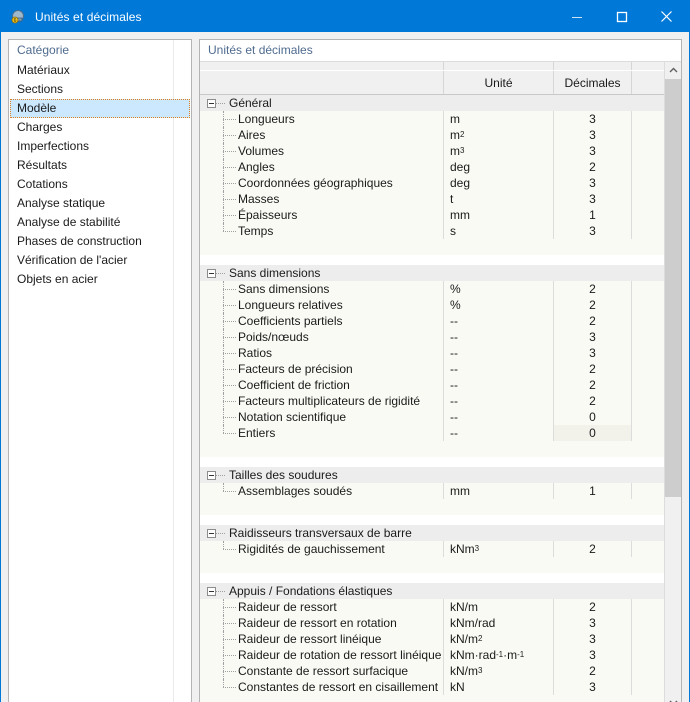 The height and width of the screenshot is (702, 690). What do you see at coordinates (322, 385) in the screenshot?
I see `row-name-cell: Coefficient de friction` at bounding box center [322, 385].